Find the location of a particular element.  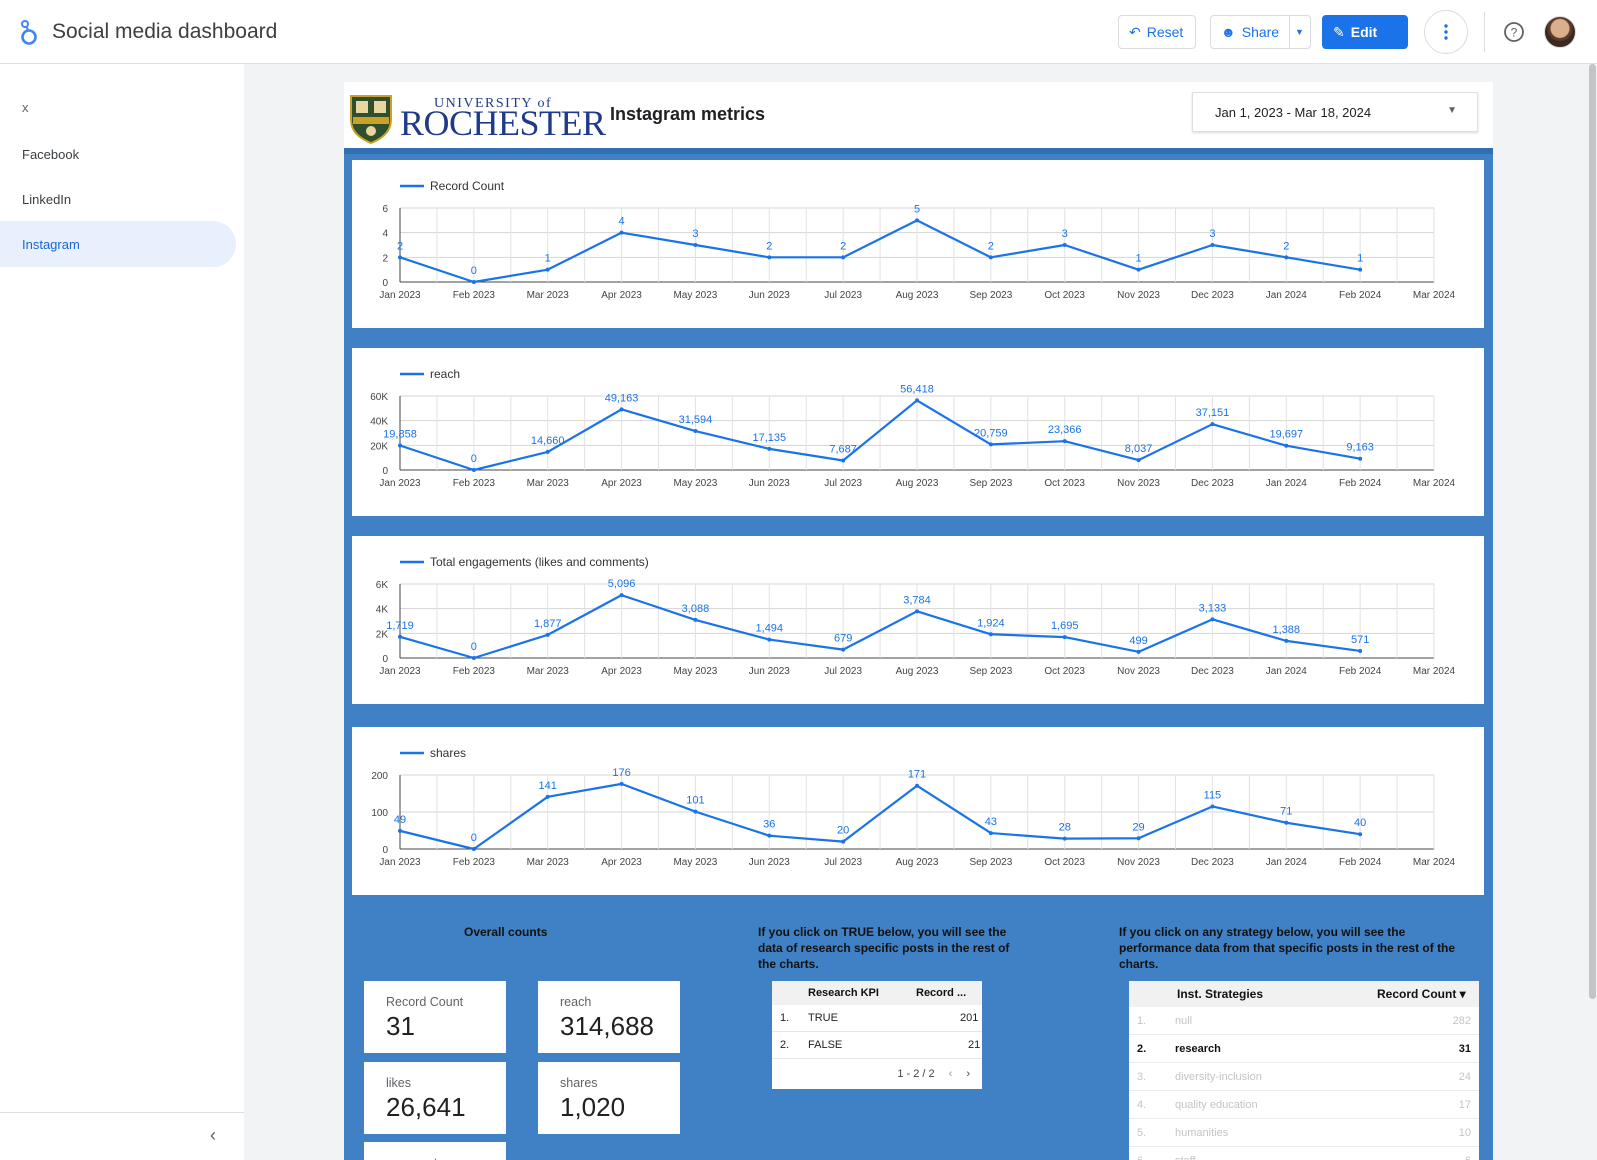

row-label: research is located at coordinates (1299, 1049).